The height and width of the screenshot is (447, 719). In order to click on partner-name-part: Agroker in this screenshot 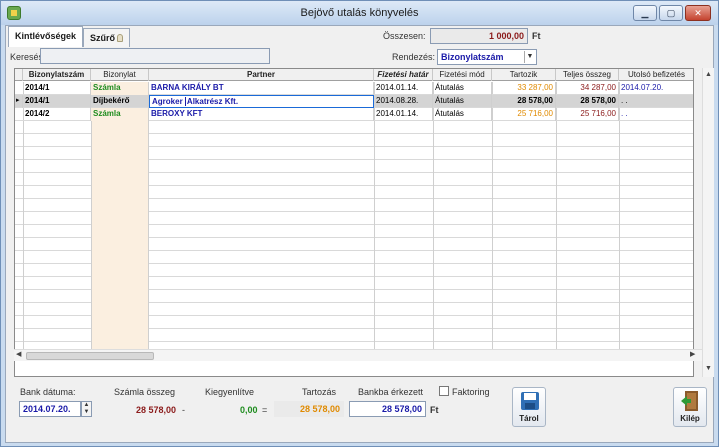, I will do `click(167, 101)`.